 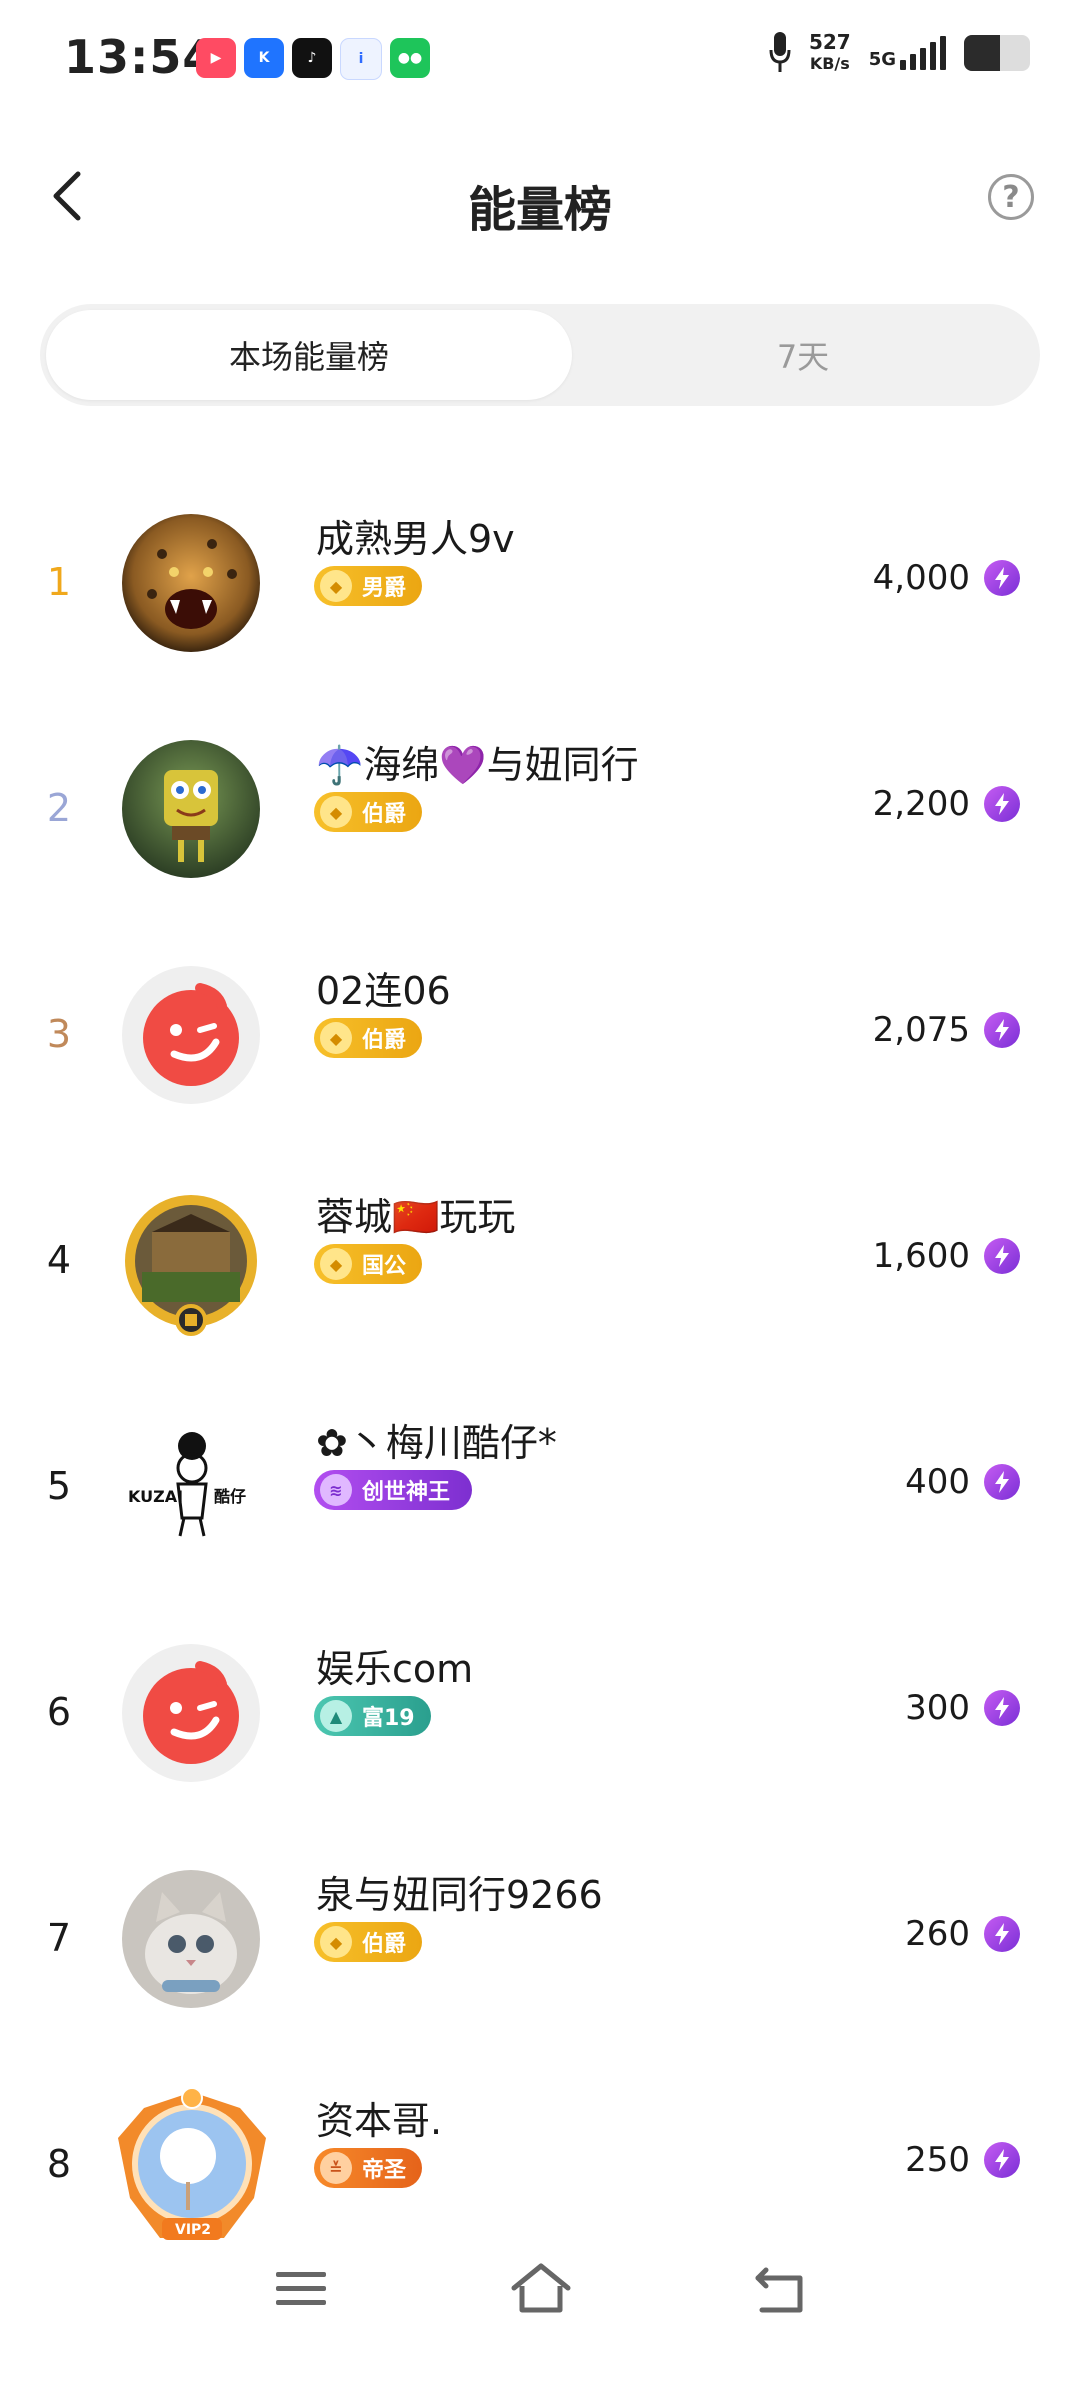 I want to click on user-name: 蓉城🇨🇳玩玩, so click(x=416, y=1217).